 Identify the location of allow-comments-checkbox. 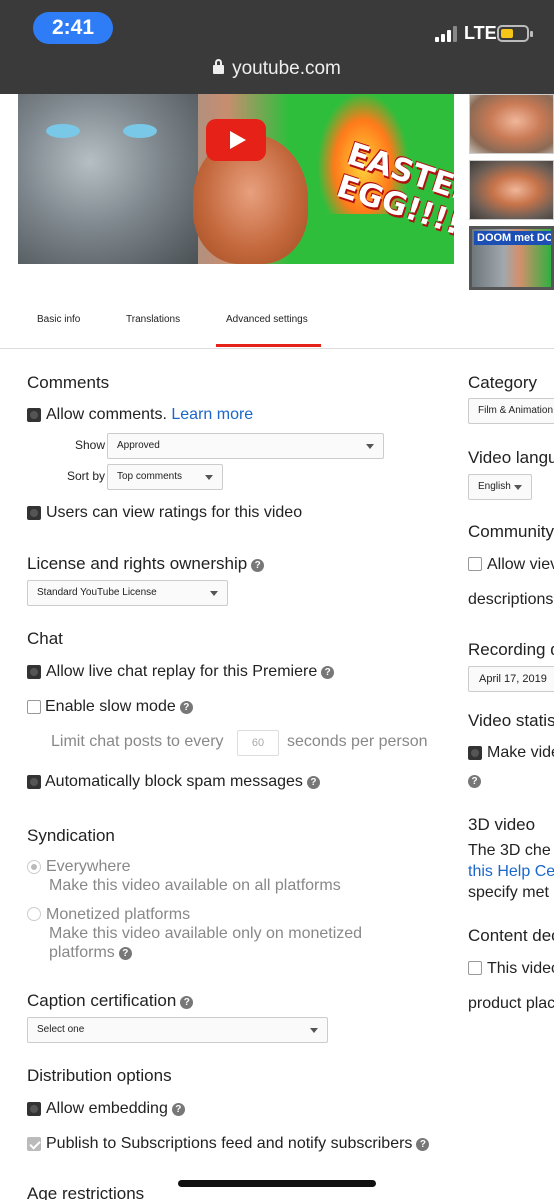
(34, 415).